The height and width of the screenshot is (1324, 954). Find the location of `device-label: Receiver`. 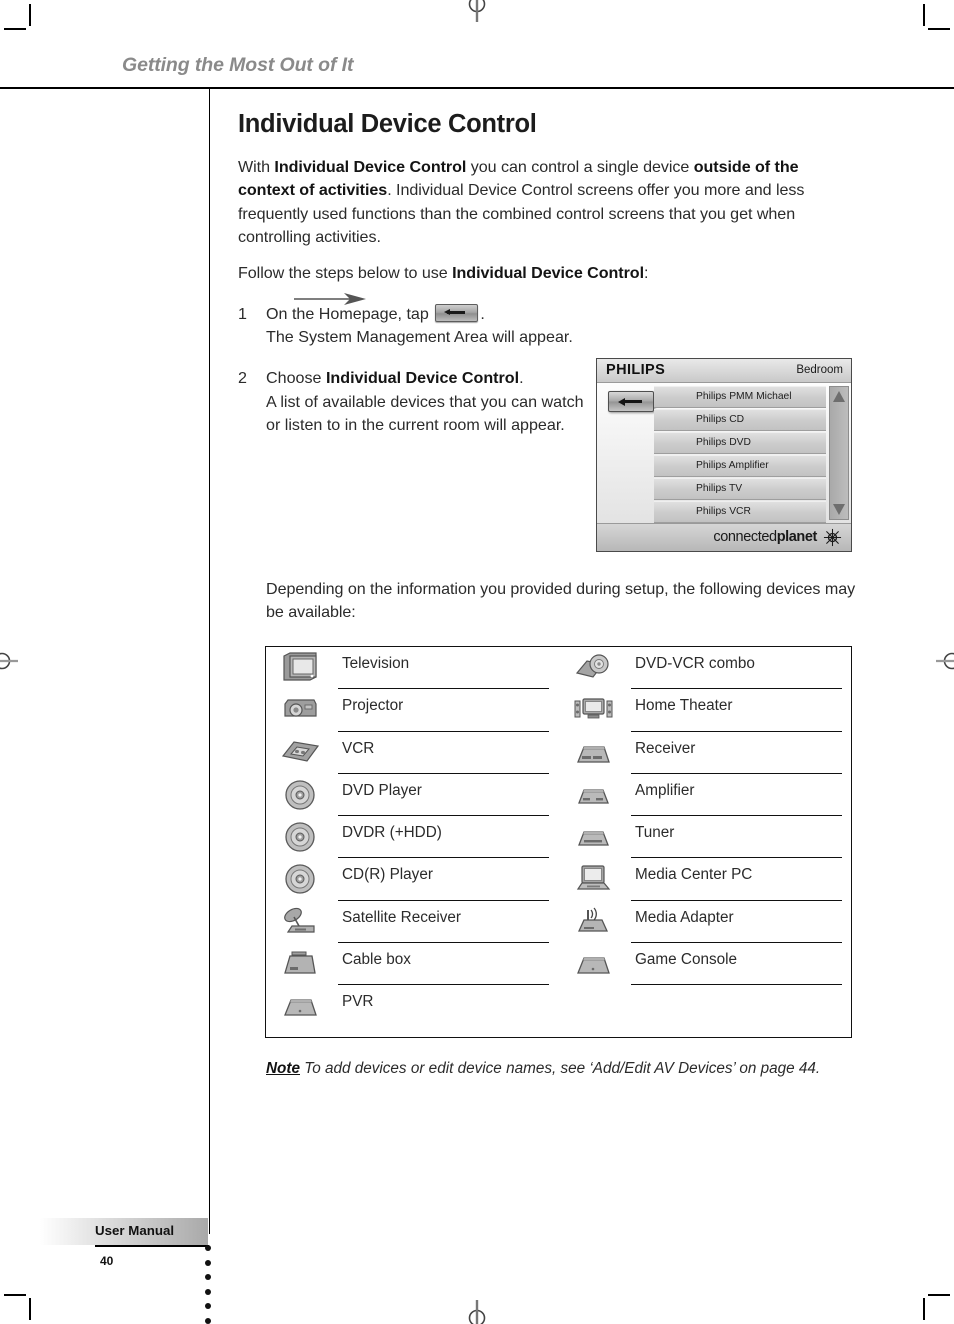

device-label: Receiver is located at coordinates (665, 748).